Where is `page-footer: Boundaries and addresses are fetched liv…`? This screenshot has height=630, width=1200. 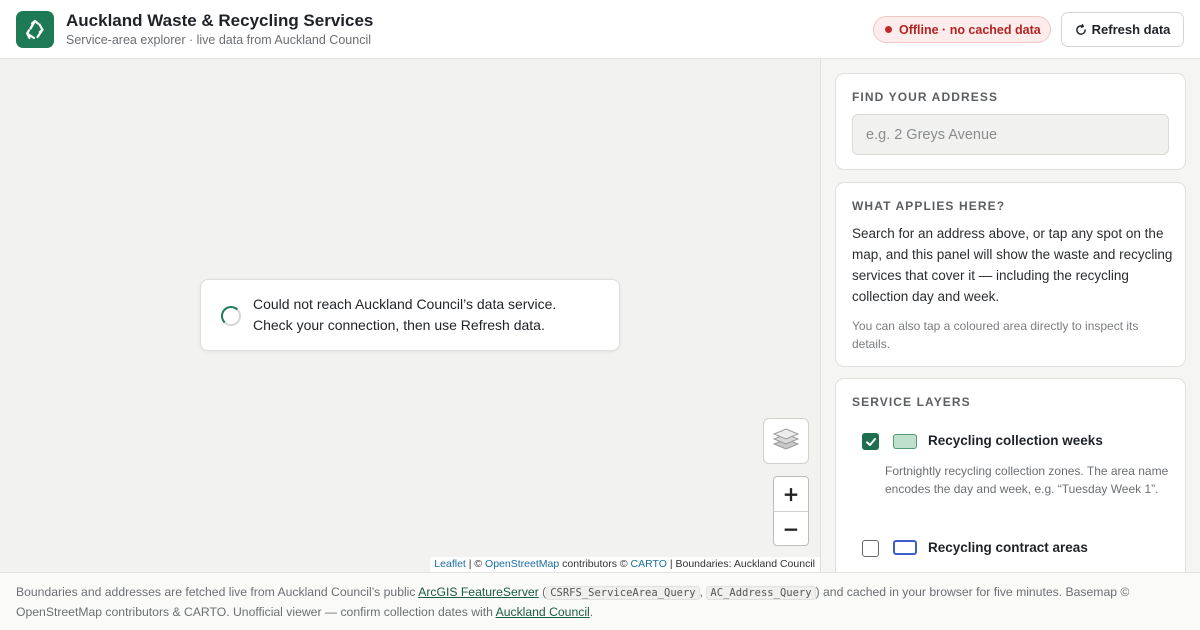
page-footer: Boundaries and addresses are fetched liv… is located at coordinates (600, 601).